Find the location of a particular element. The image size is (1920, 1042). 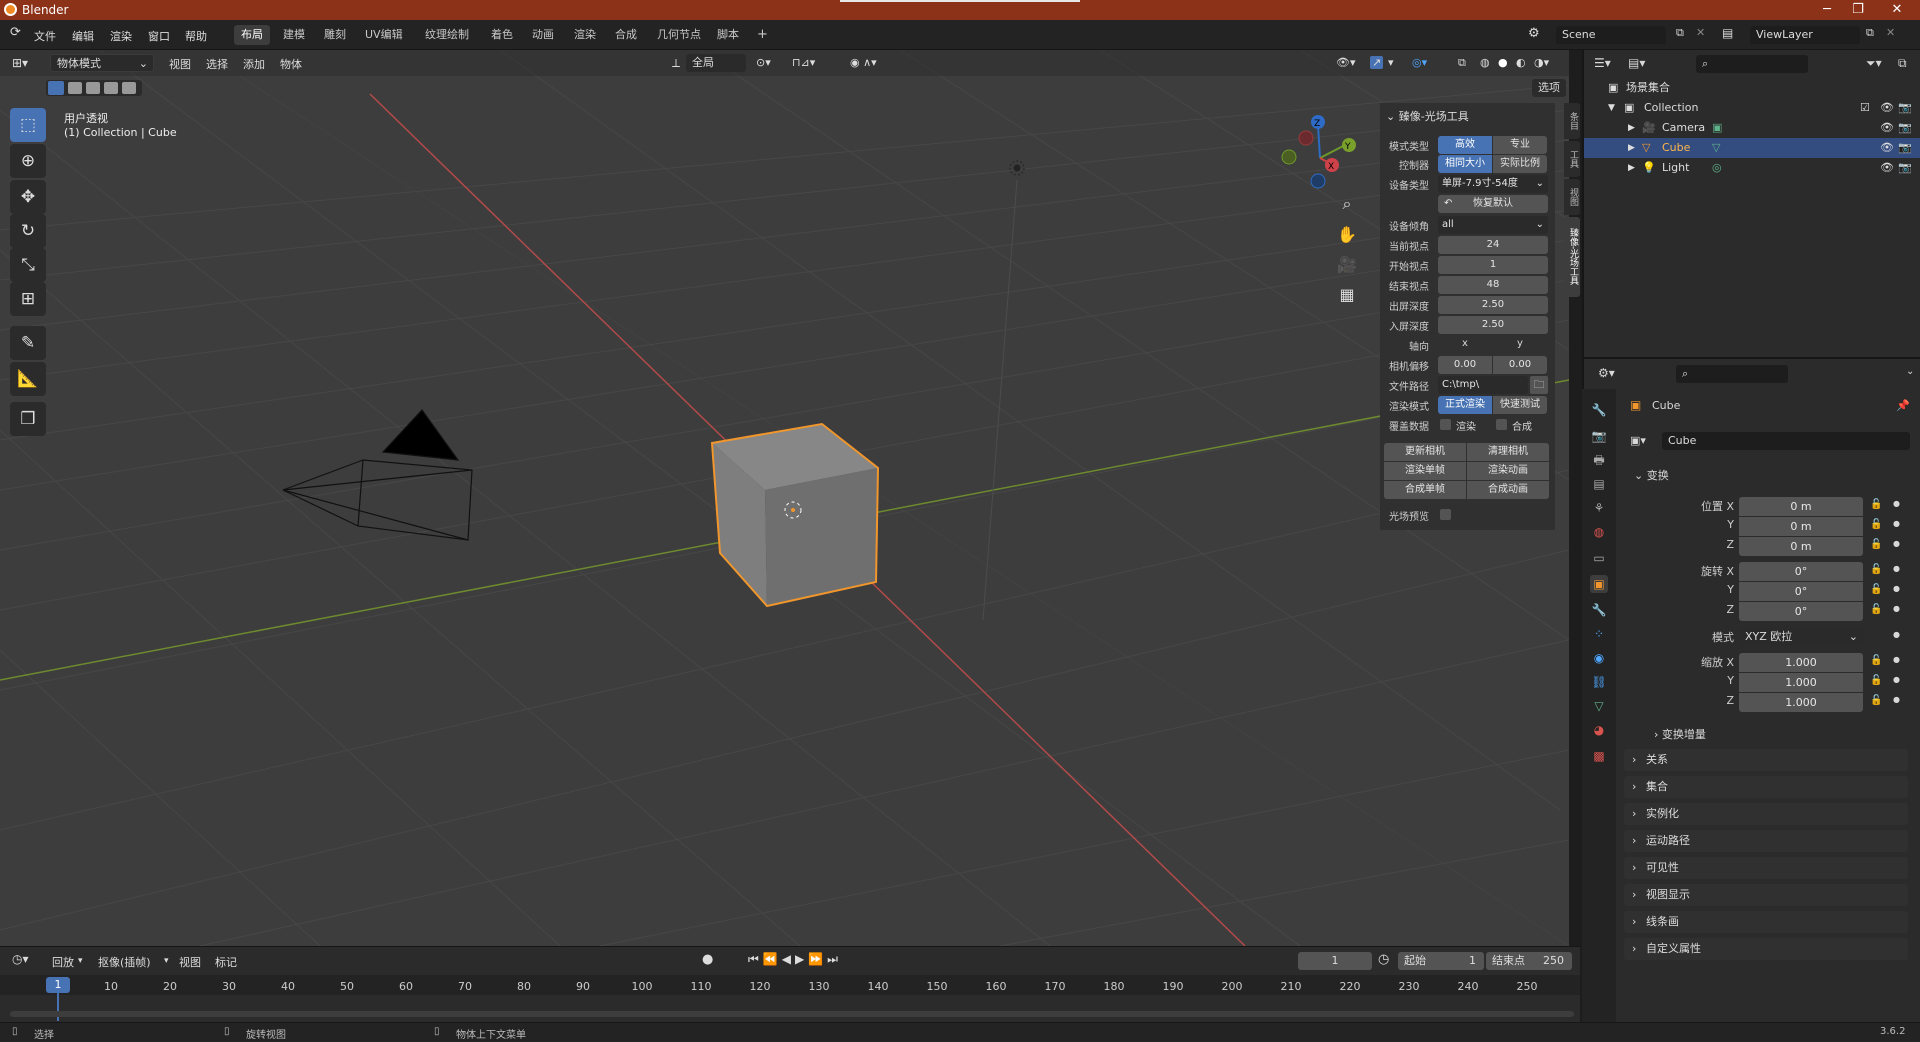

gizmo-toggle-icon: ↗ is located at coordinates (1377, 62).